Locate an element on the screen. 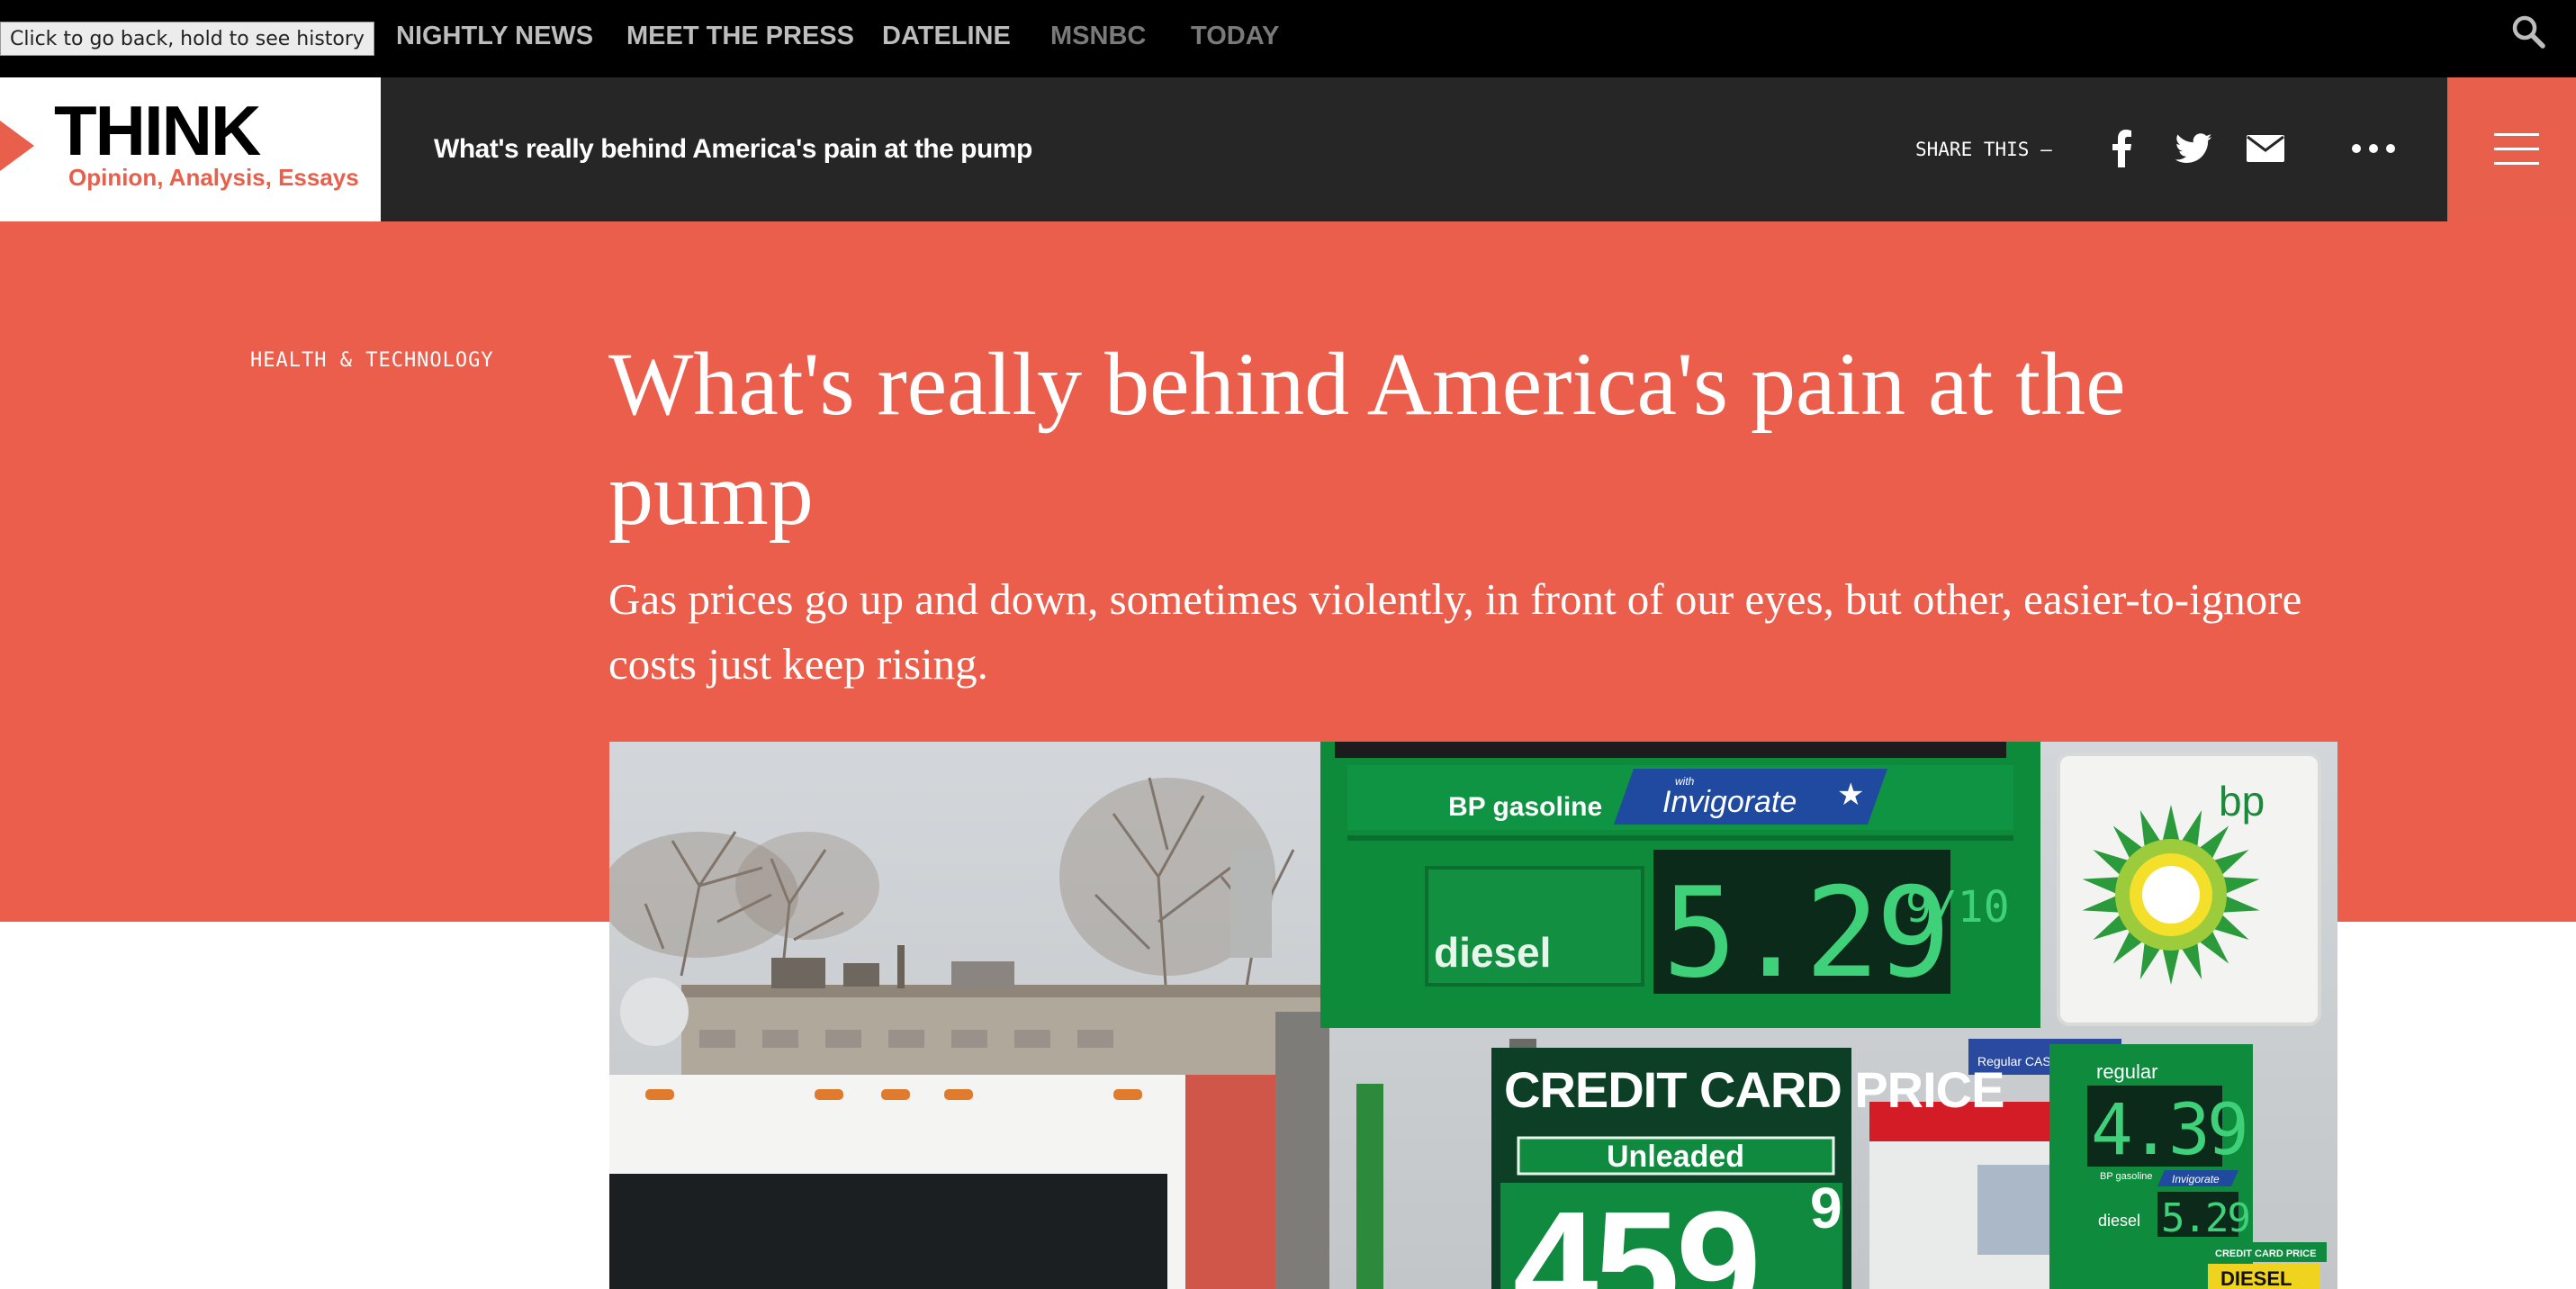  search-icon is located at coordinates (2529, 32).